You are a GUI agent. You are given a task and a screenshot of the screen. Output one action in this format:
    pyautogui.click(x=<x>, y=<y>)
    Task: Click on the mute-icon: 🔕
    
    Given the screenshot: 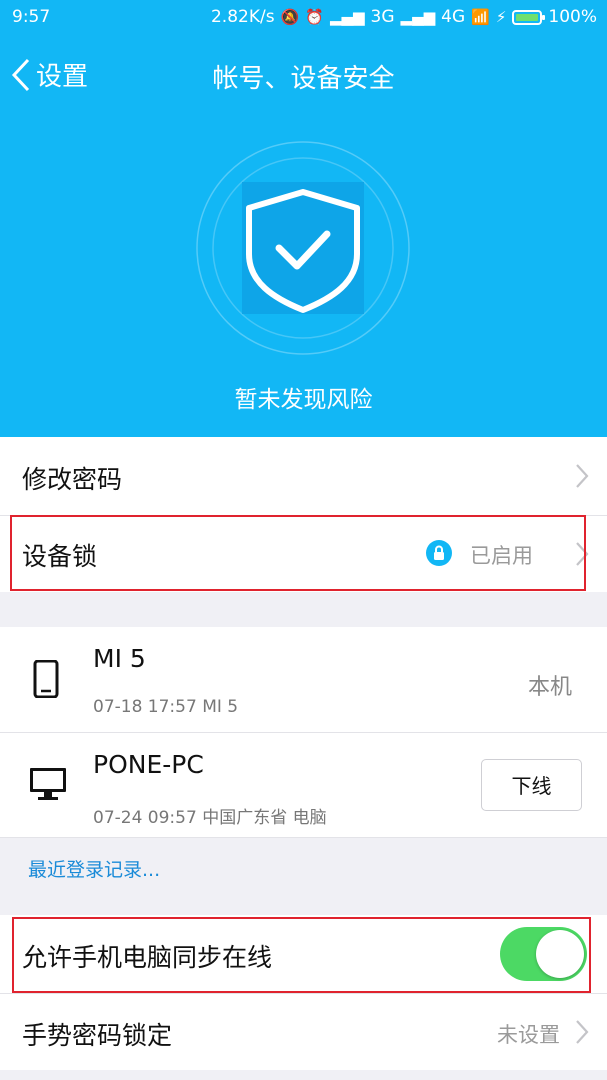 What is the action you would take?
    pyautogui.click(x=290, y=17)
    